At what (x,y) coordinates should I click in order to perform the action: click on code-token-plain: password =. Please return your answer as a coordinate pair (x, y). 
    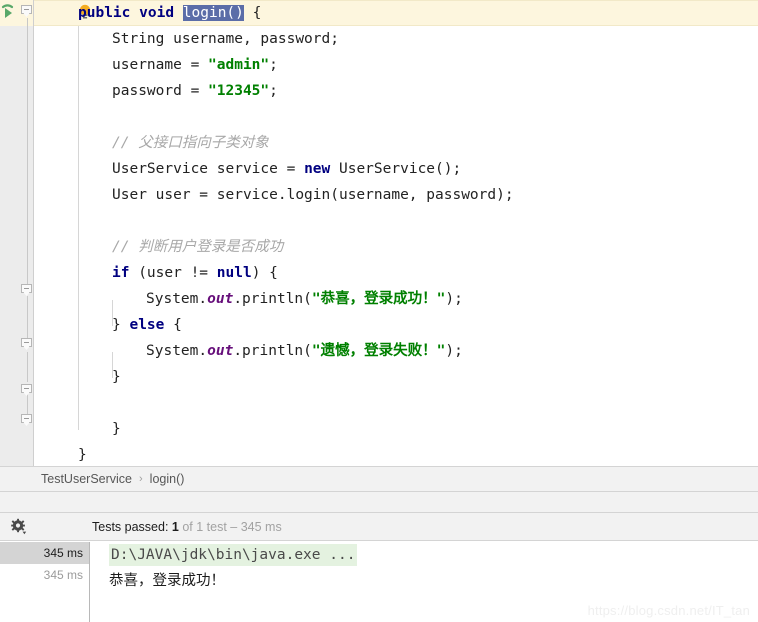
    Looking at the image, I should click on (160, 91).